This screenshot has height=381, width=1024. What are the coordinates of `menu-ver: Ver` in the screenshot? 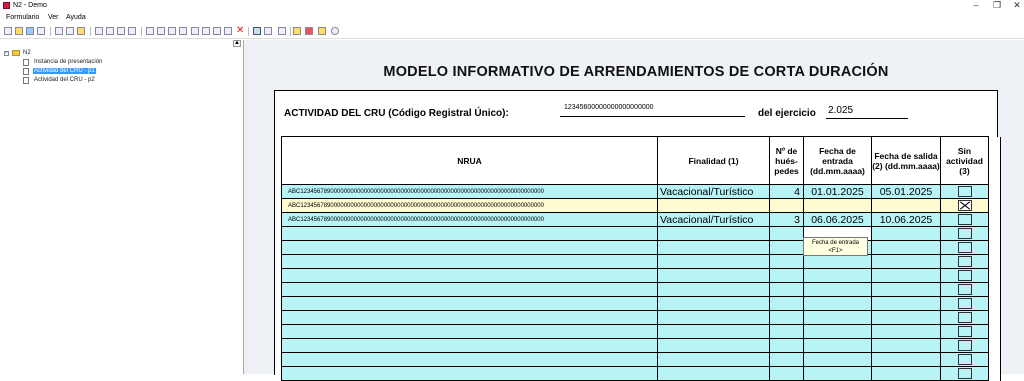 It's located at (53, 17).